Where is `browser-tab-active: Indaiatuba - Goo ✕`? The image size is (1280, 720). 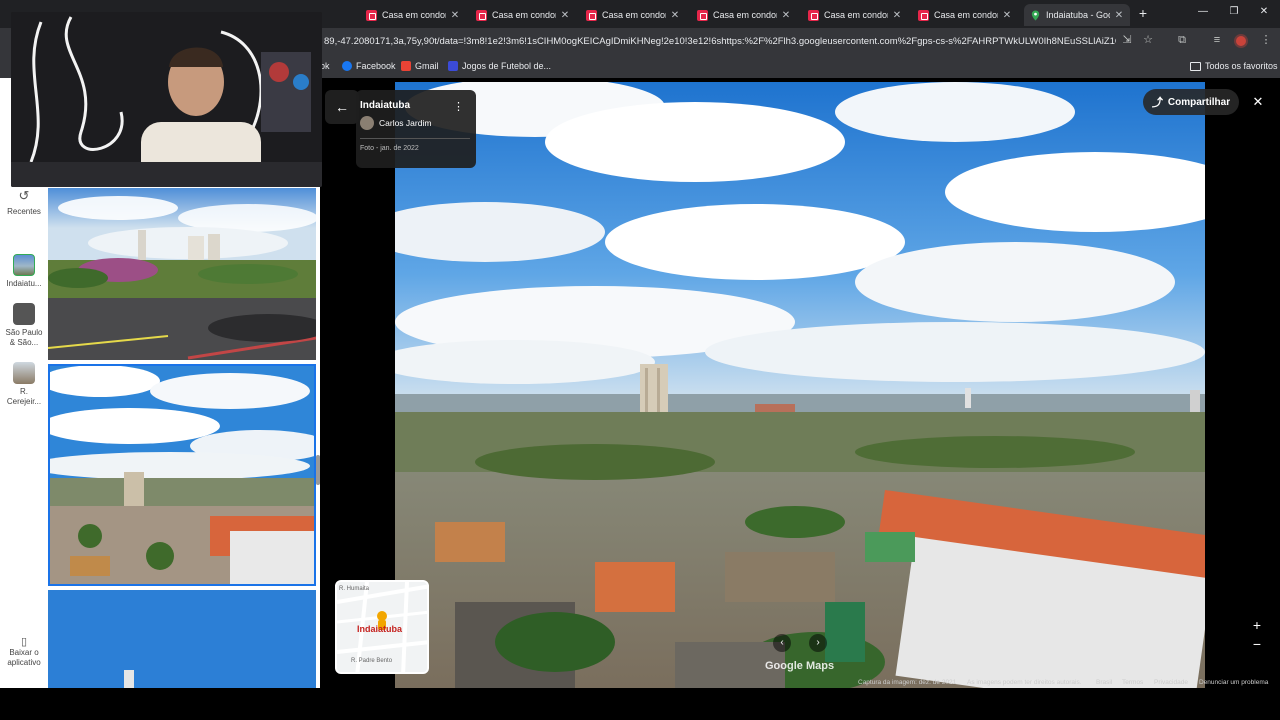 browser-tab-active: Indaiatuba - Goo ✕ is located at coordinates (1077, 15).